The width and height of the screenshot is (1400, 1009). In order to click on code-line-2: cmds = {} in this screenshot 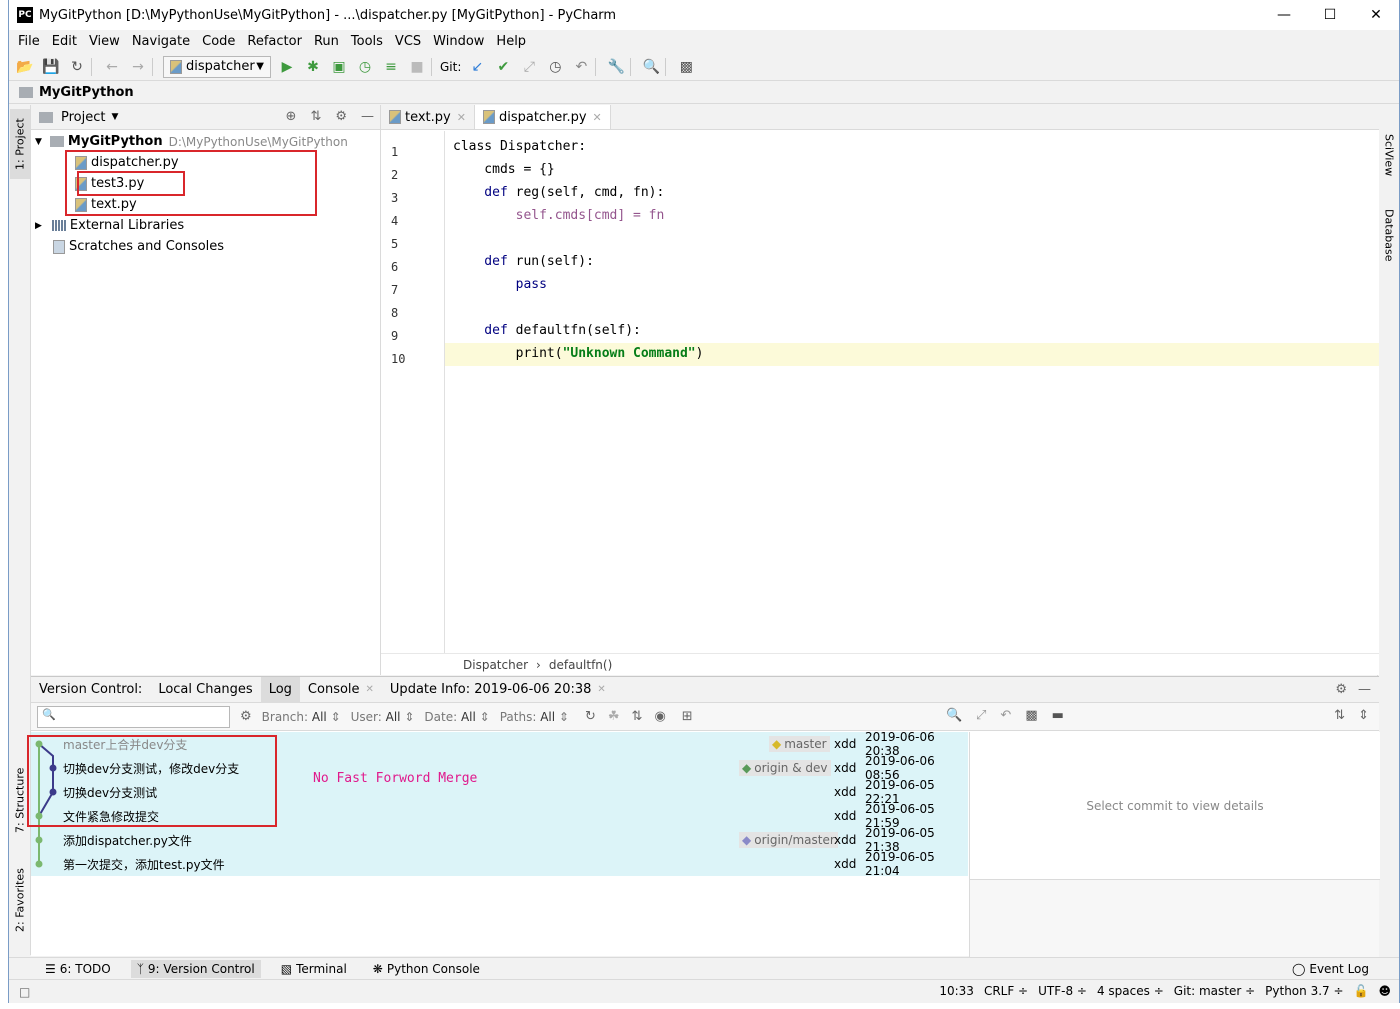, I will do `click(503, 169)`.